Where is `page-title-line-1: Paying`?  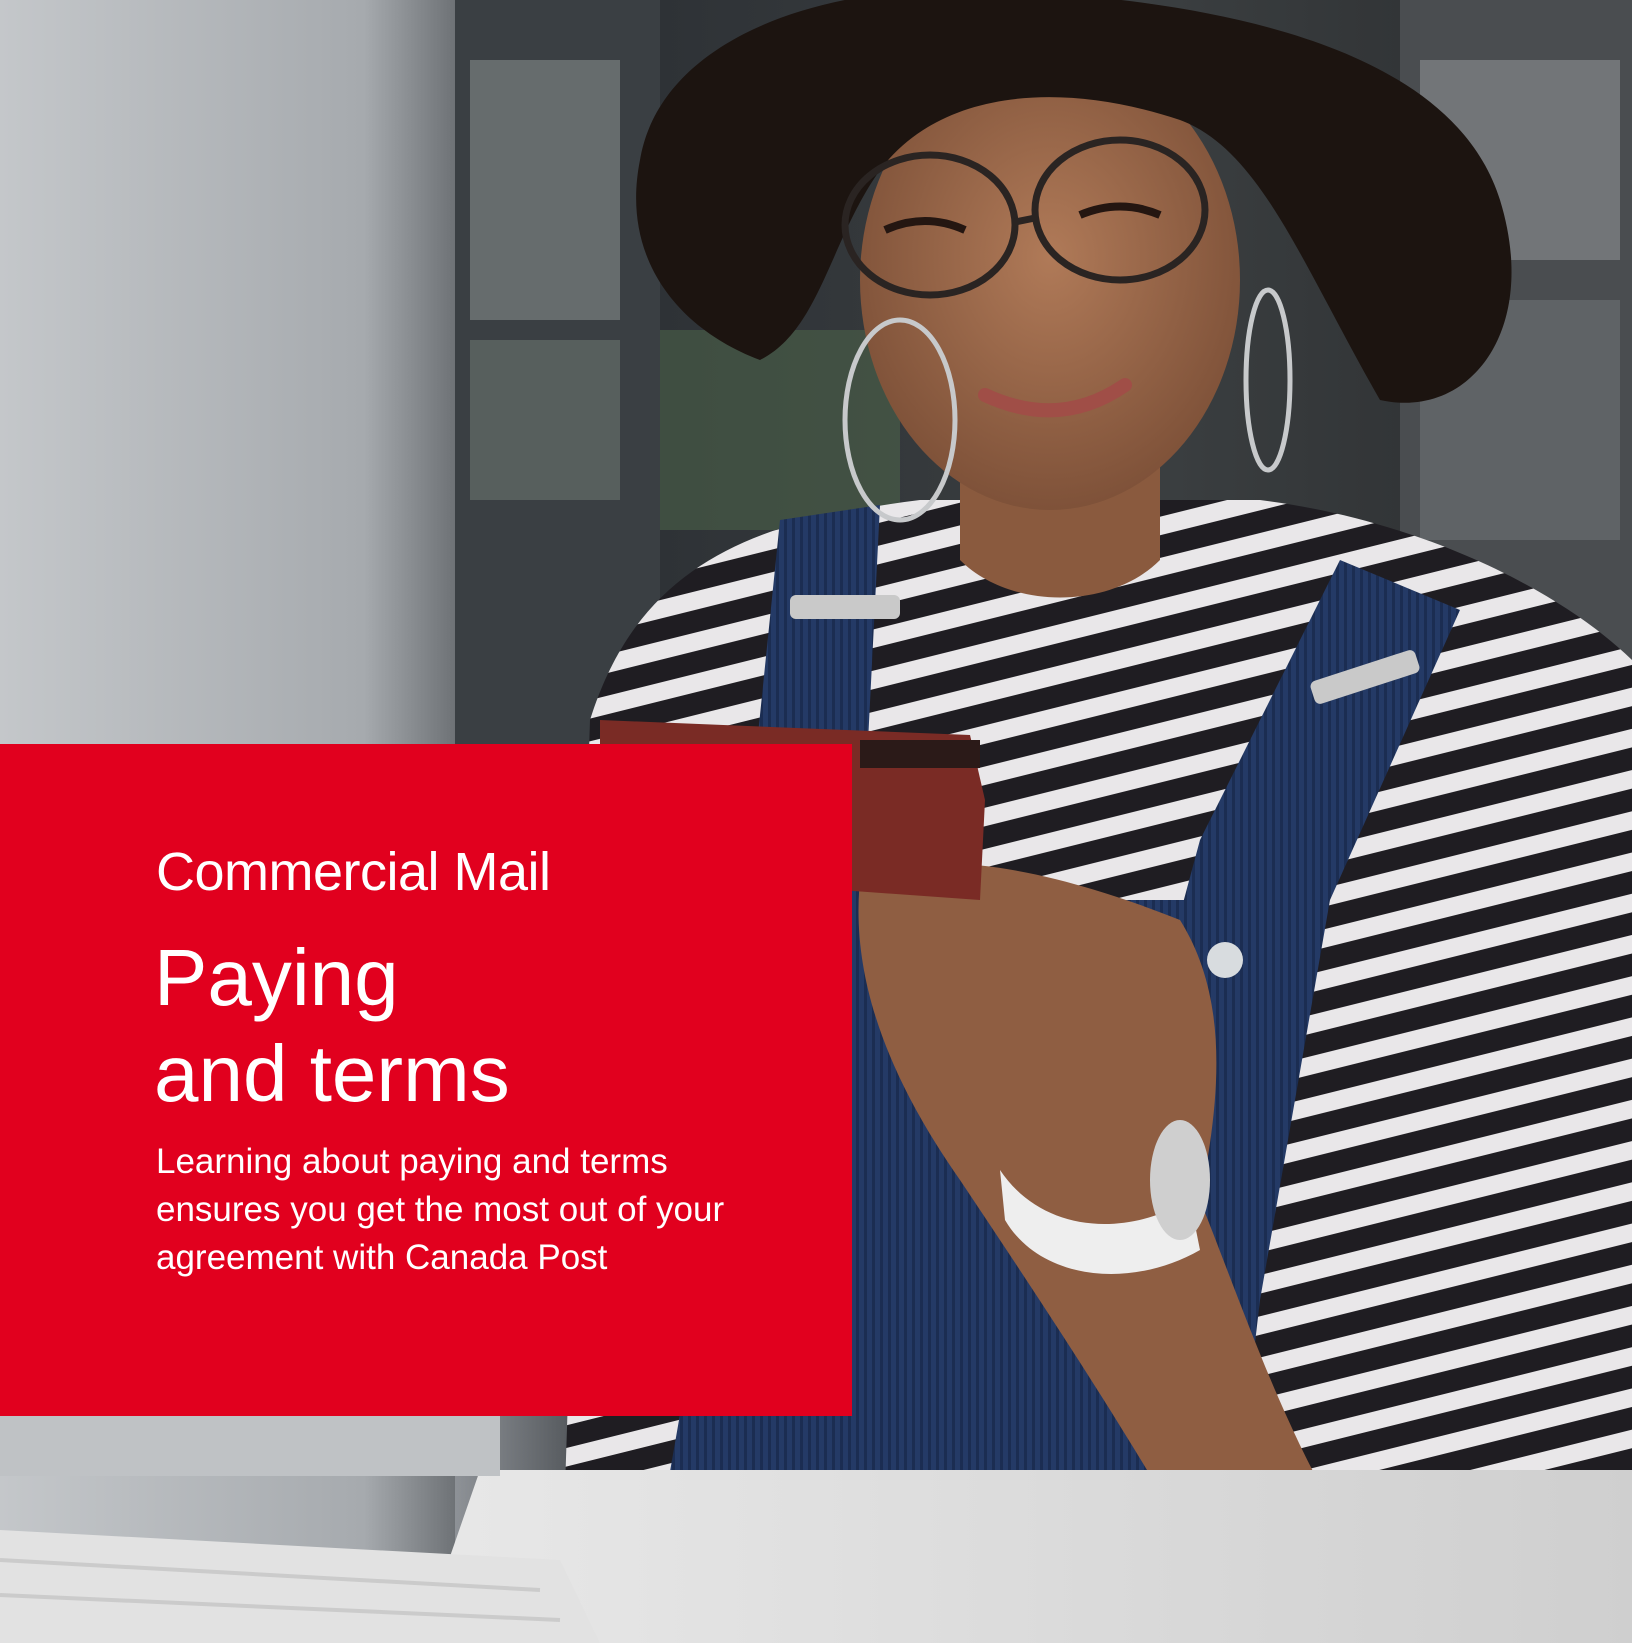
page-title-line-1: Paying is located at coordinates (276, 977).